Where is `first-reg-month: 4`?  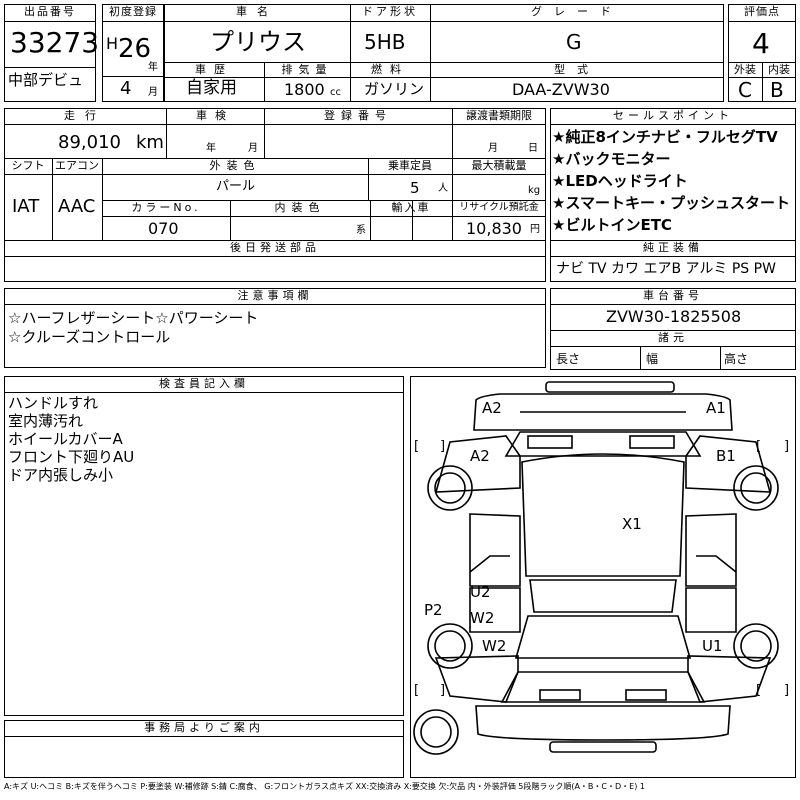
first-reg-month: 4 is located at coordinates (126, 88).